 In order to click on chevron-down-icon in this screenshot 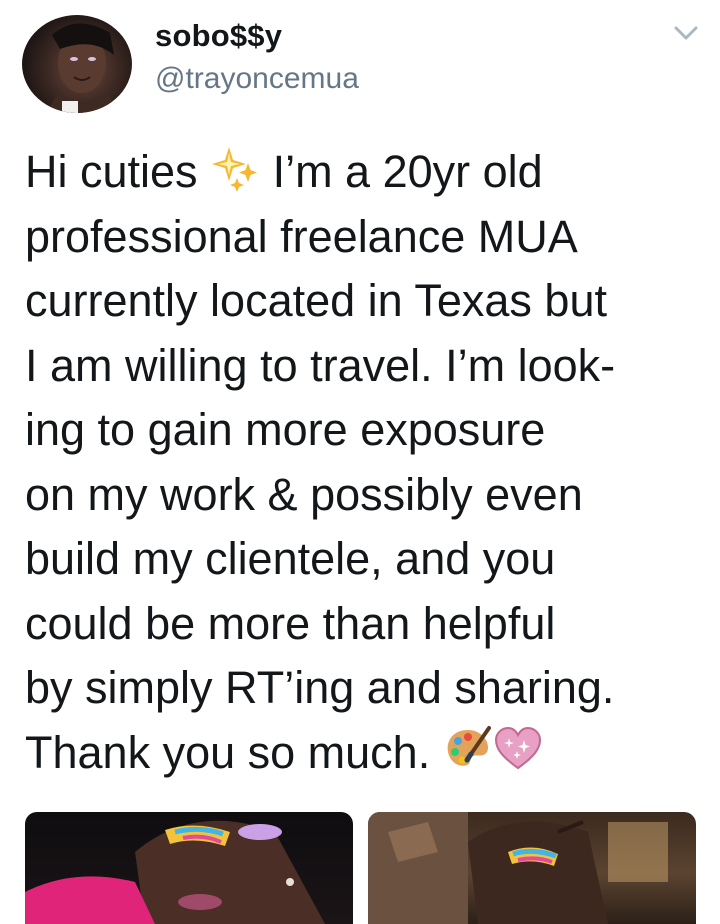, I will do `click(686, 33)`.